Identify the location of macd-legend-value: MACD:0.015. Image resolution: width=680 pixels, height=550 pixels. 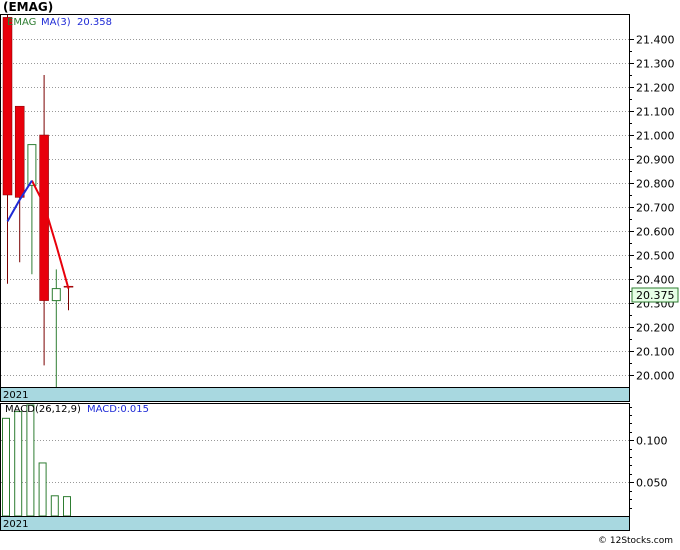
(118, 409).